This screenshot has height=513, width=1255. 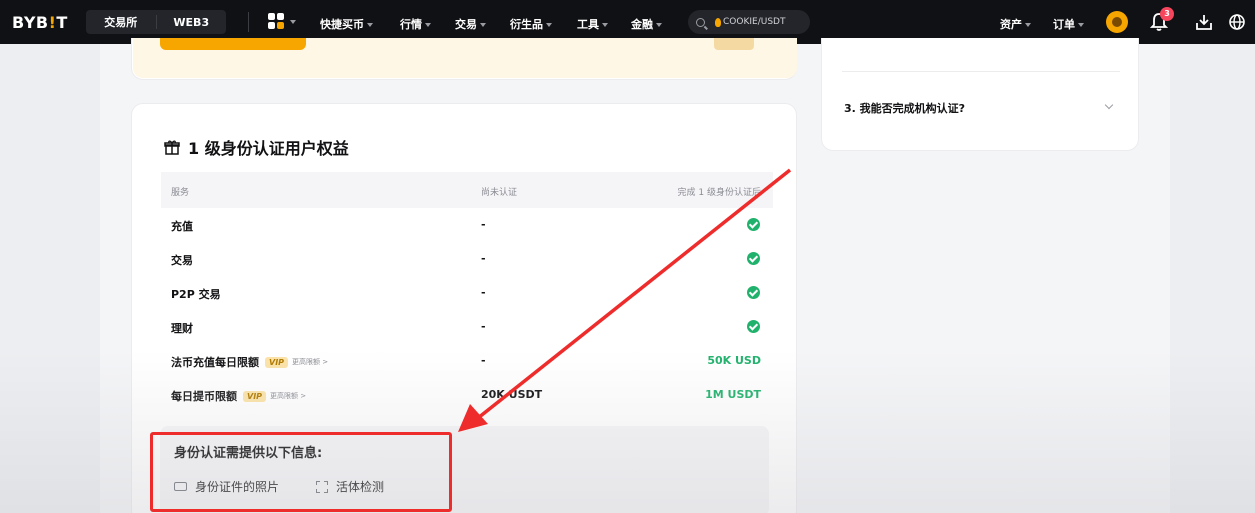 I want to click on nav-divider, so click(x=248, y=22).